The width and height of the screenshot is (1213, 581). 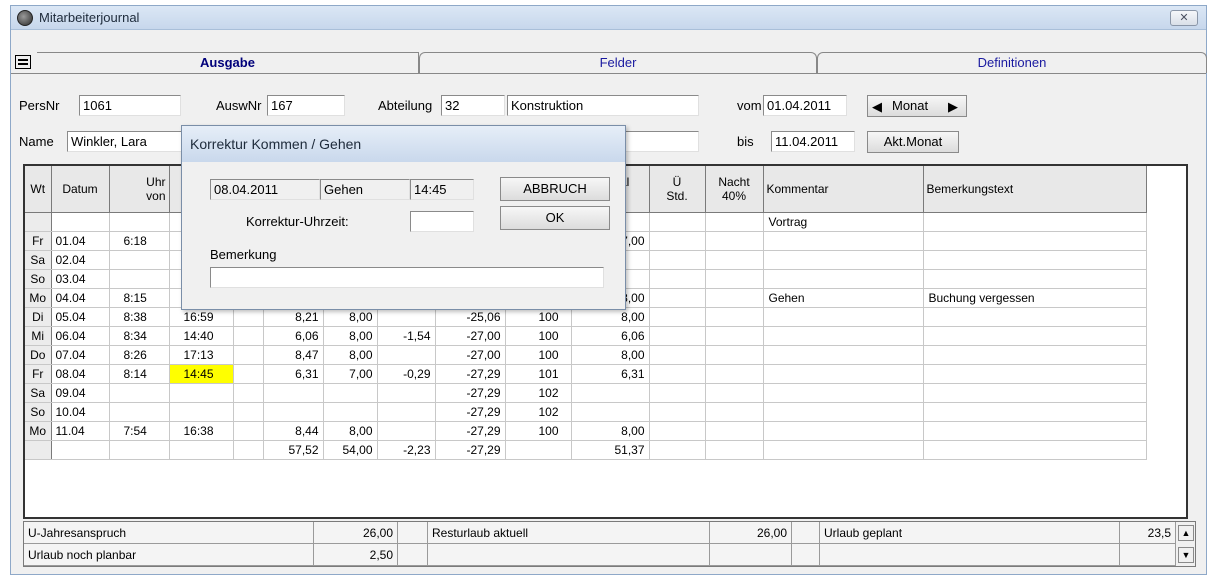 What do you see at coordinates (350, 450) in the screenshot?
I see `cell-c6: 54,00` at bounding box center [350, 450].